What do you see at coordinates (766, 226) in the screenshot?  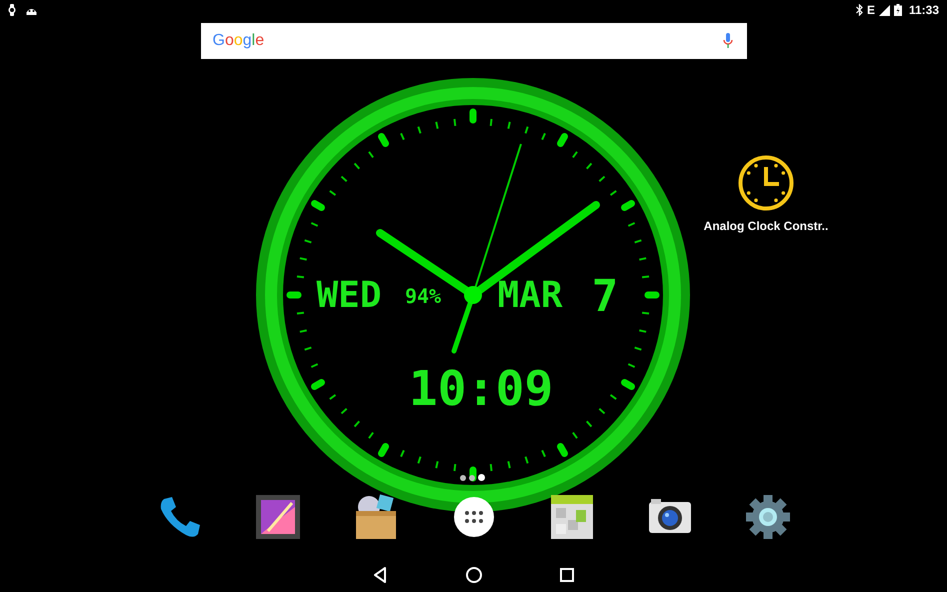 I see `app-label: Analog Clock Constr..` at bounding box center [766, 226].